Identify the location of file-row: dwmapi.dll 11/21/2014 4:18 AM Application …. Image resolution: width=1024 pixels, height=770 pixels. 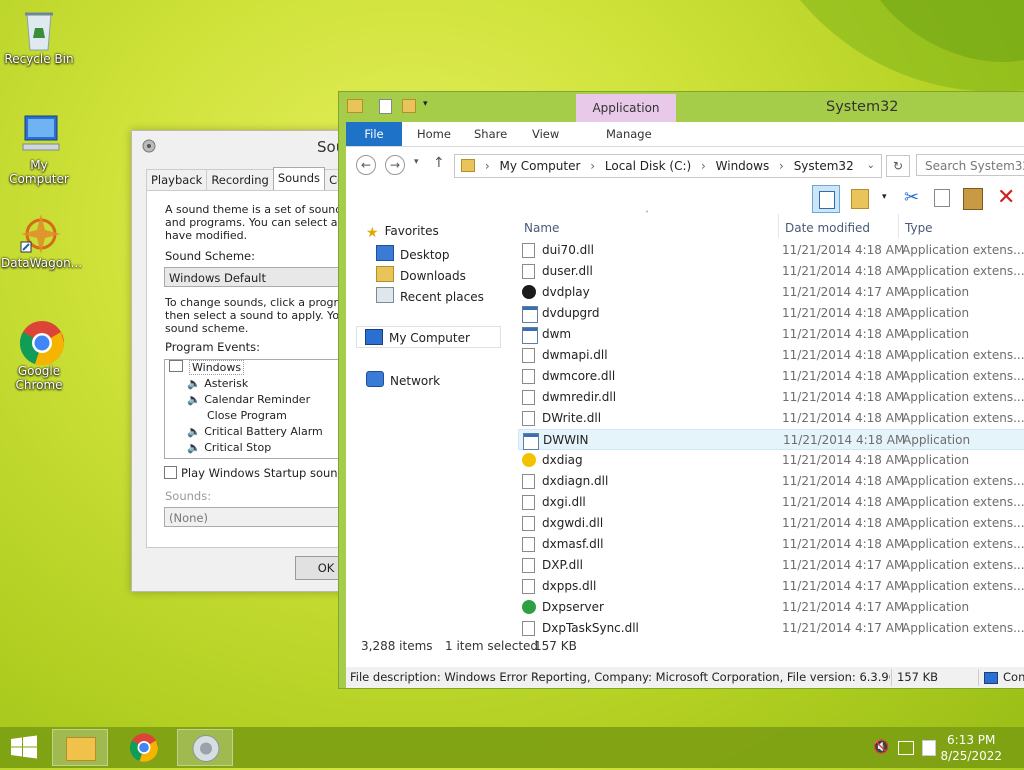
(771, 355).